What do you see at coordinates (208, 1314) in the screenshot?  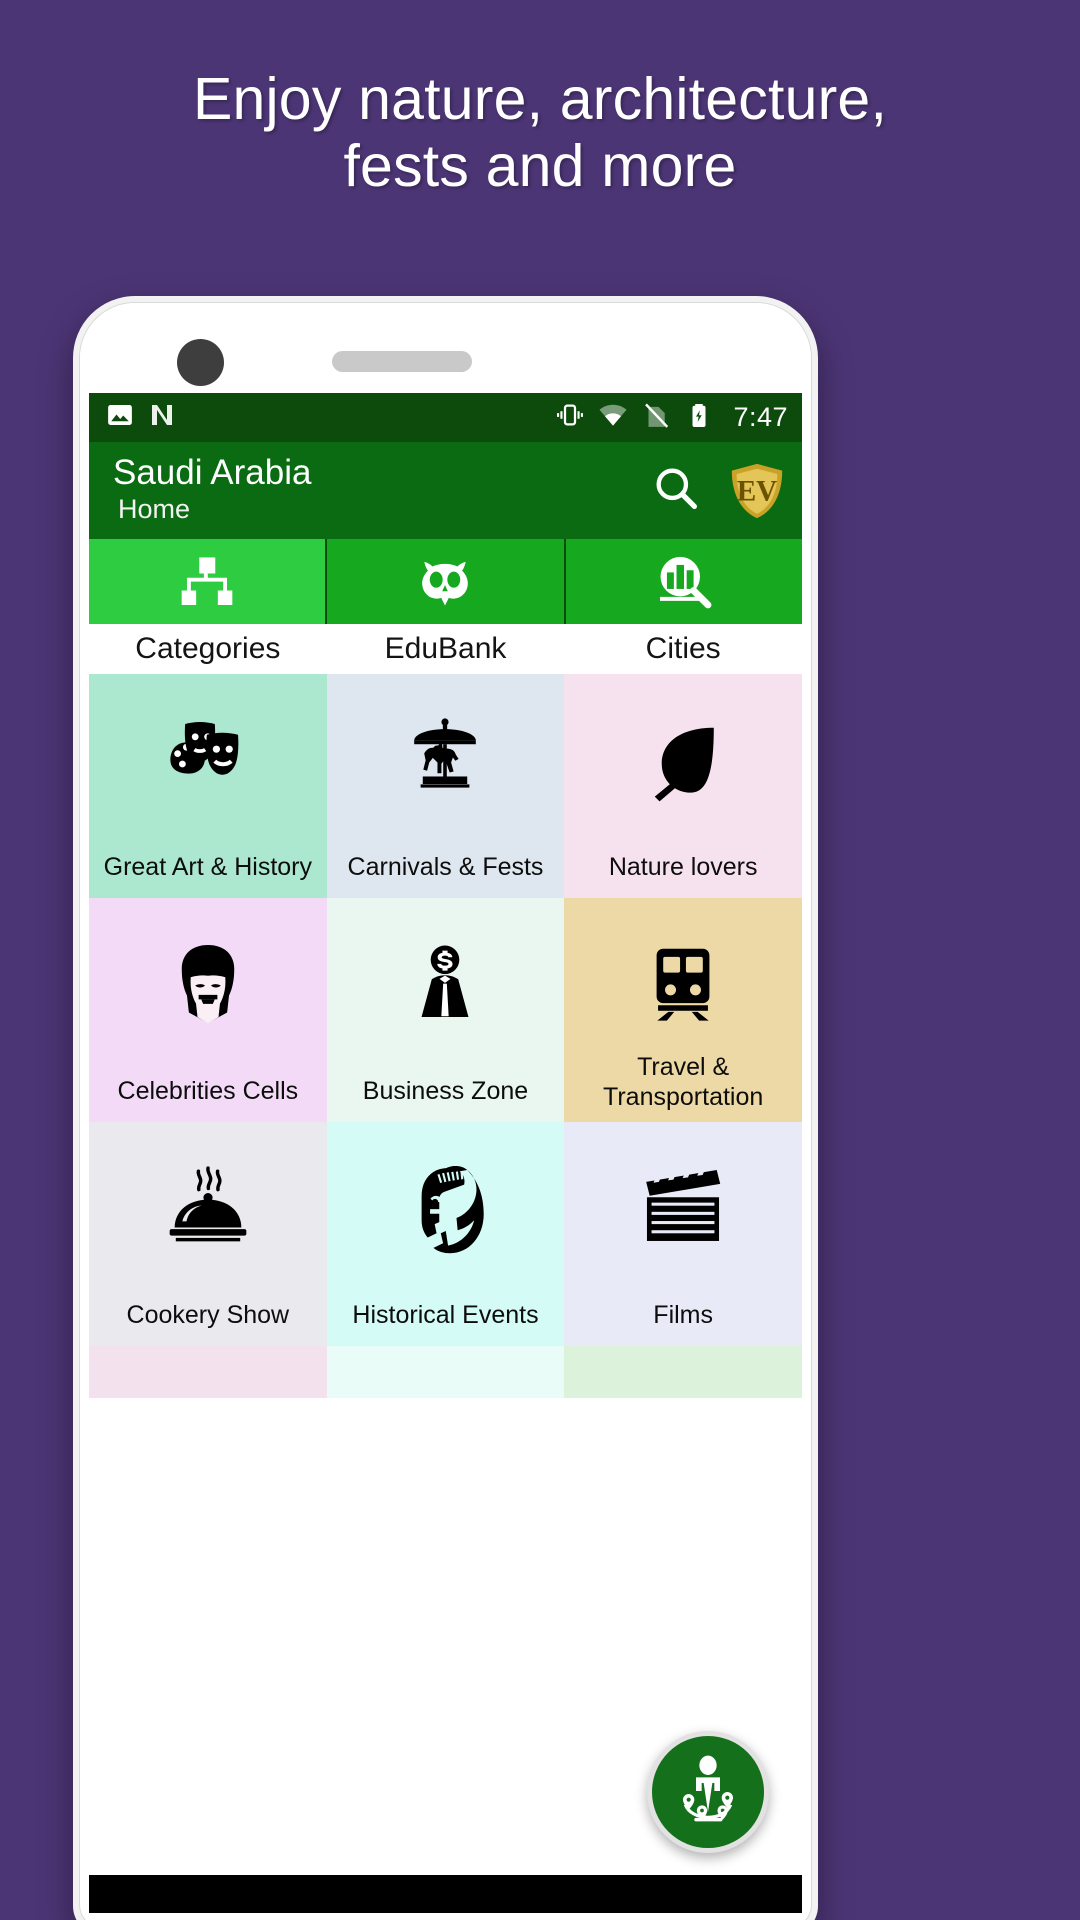 I see `category-label: Cookery Show` at bounding box center [208, 1314].